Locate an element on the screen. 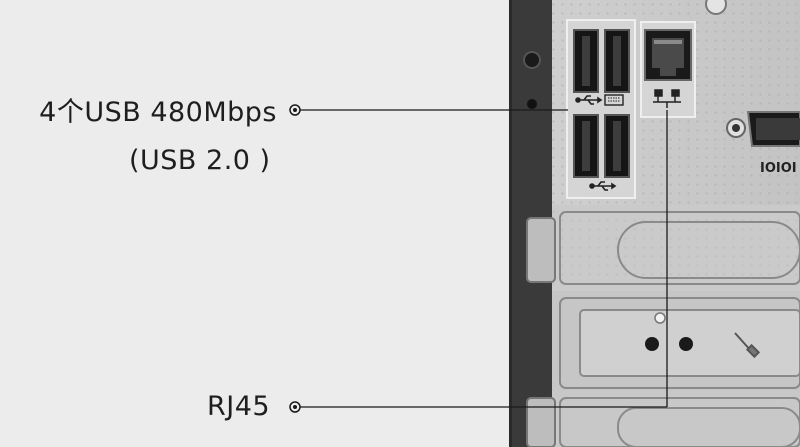 This screenshot has height=447, width=800. top-knob is located at coordinates (716, 7).